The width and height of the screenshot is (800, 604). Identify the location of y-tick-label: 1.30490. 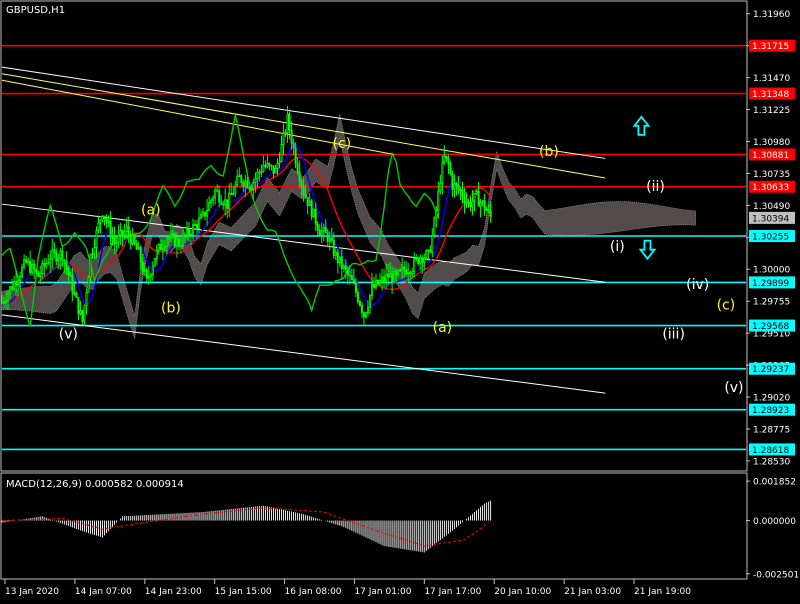
(771, 207).